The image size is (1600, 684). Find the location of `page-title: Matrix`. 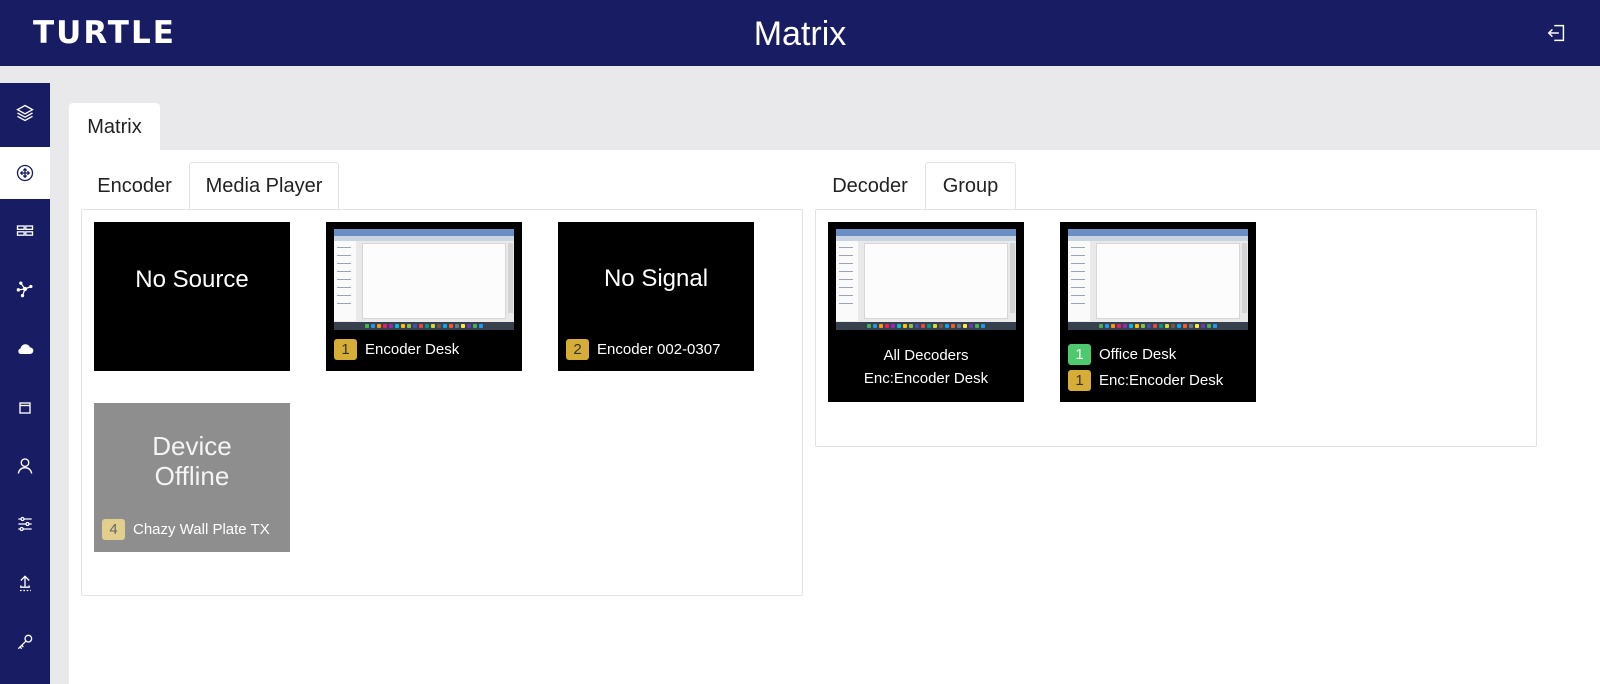

page-title: Matrix is located at coordinates (800, 34).